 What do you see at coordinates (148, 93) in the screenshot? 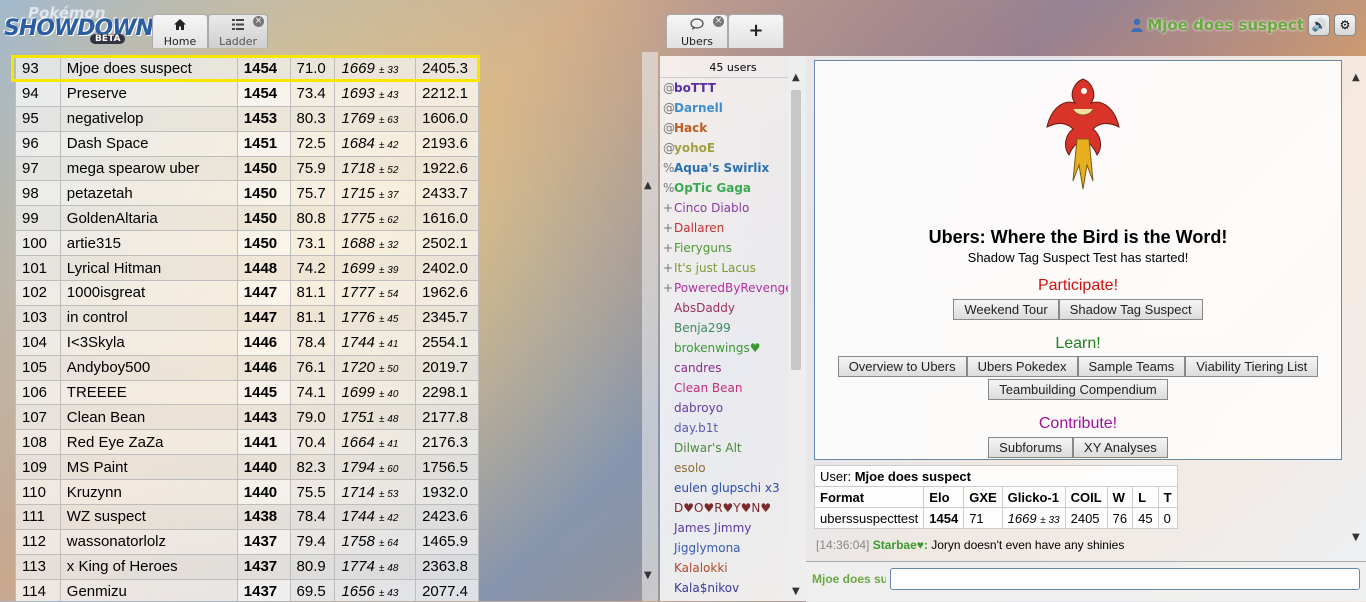
I see `username-cell: Preserve` at bounding box center [148, 93].